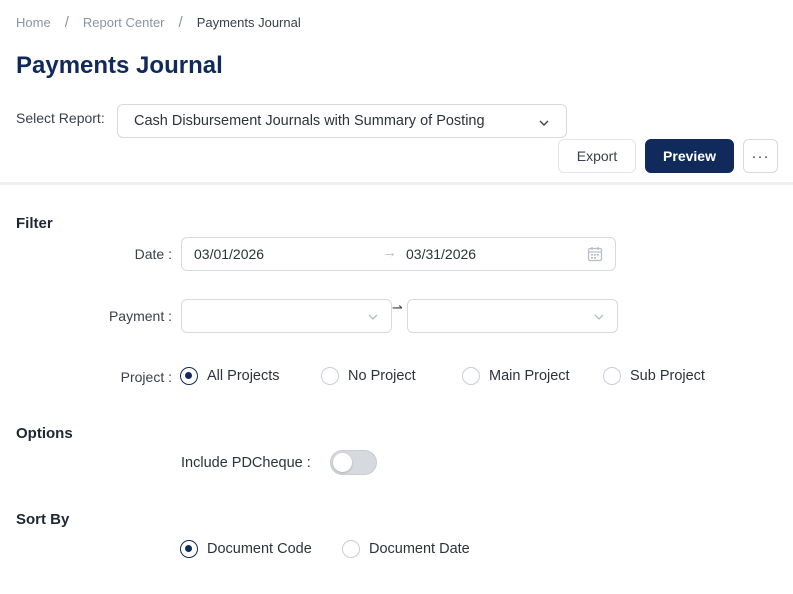 This screenshot has height=594, width=793. What do you see at coordinates (396, 183) in the screenshot?
I see `header-divider` at bounding box center [396, 183].